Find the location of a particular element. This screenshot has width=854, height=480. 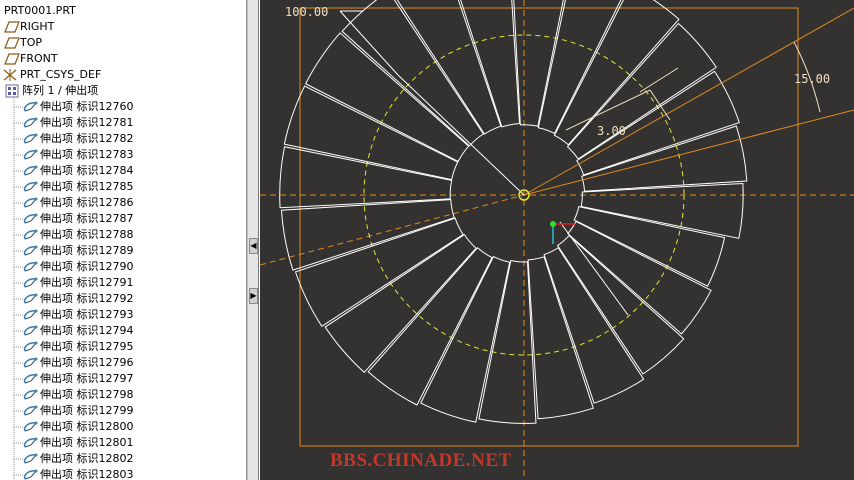

tree-label: PRT0001.PRT is located at coordinates (40, 10).